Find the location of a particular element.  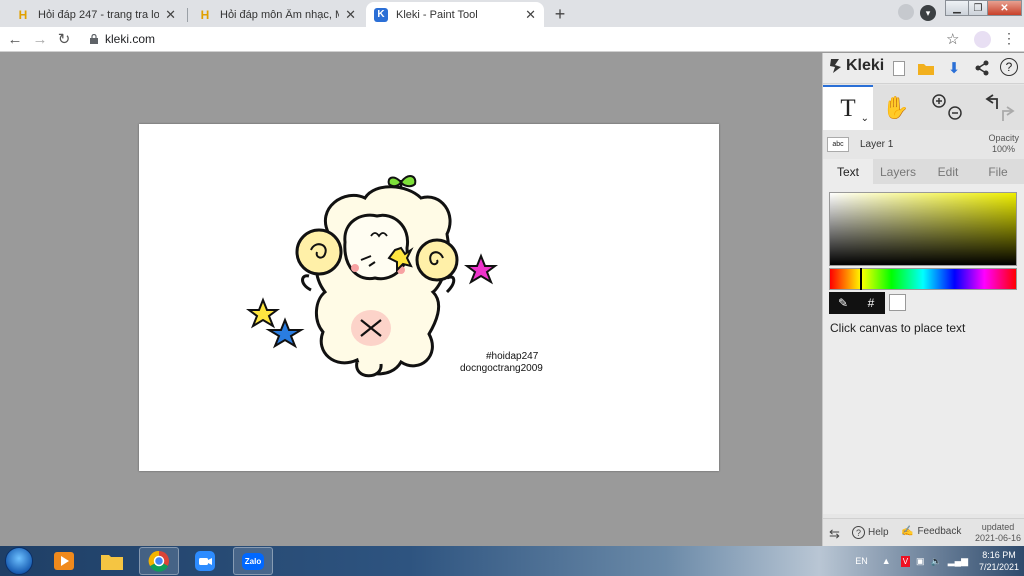

help-link: ? Help is located at coordinates (870, 532).